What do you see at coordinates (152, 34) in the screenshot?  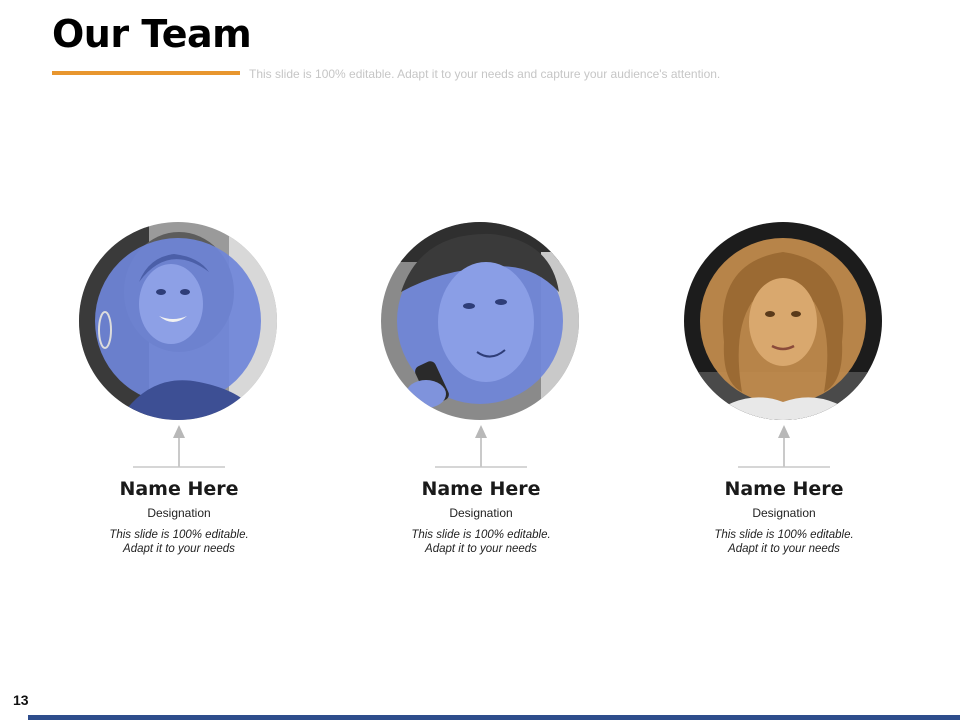 I see `slide-title: Our Team` at bounding box center [152, 34].